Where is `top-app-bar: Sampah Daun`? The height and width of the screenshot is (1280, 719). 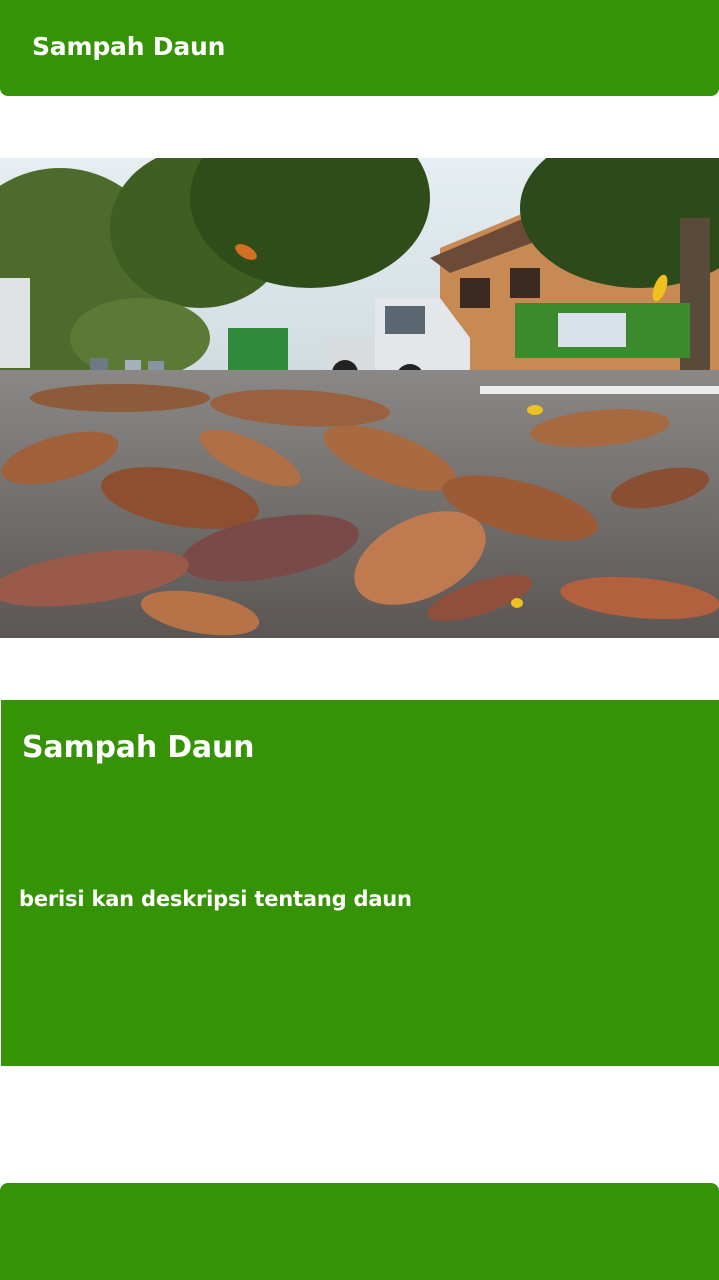 top-app-bar: Sampah Daun is located at coordinates (359, 48).